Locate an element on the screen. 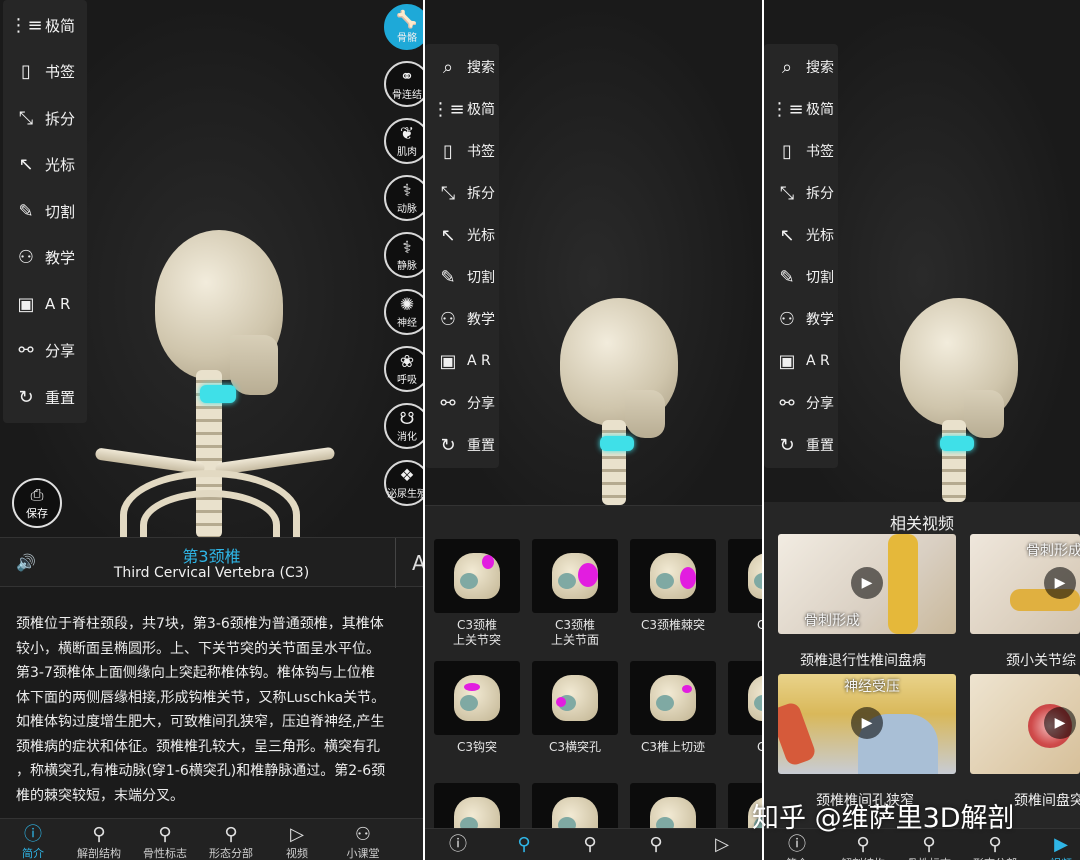 The image size is (1080, 860). nav-landmark: ⚲ 骨性标志 is located at coordinates (165, 839).